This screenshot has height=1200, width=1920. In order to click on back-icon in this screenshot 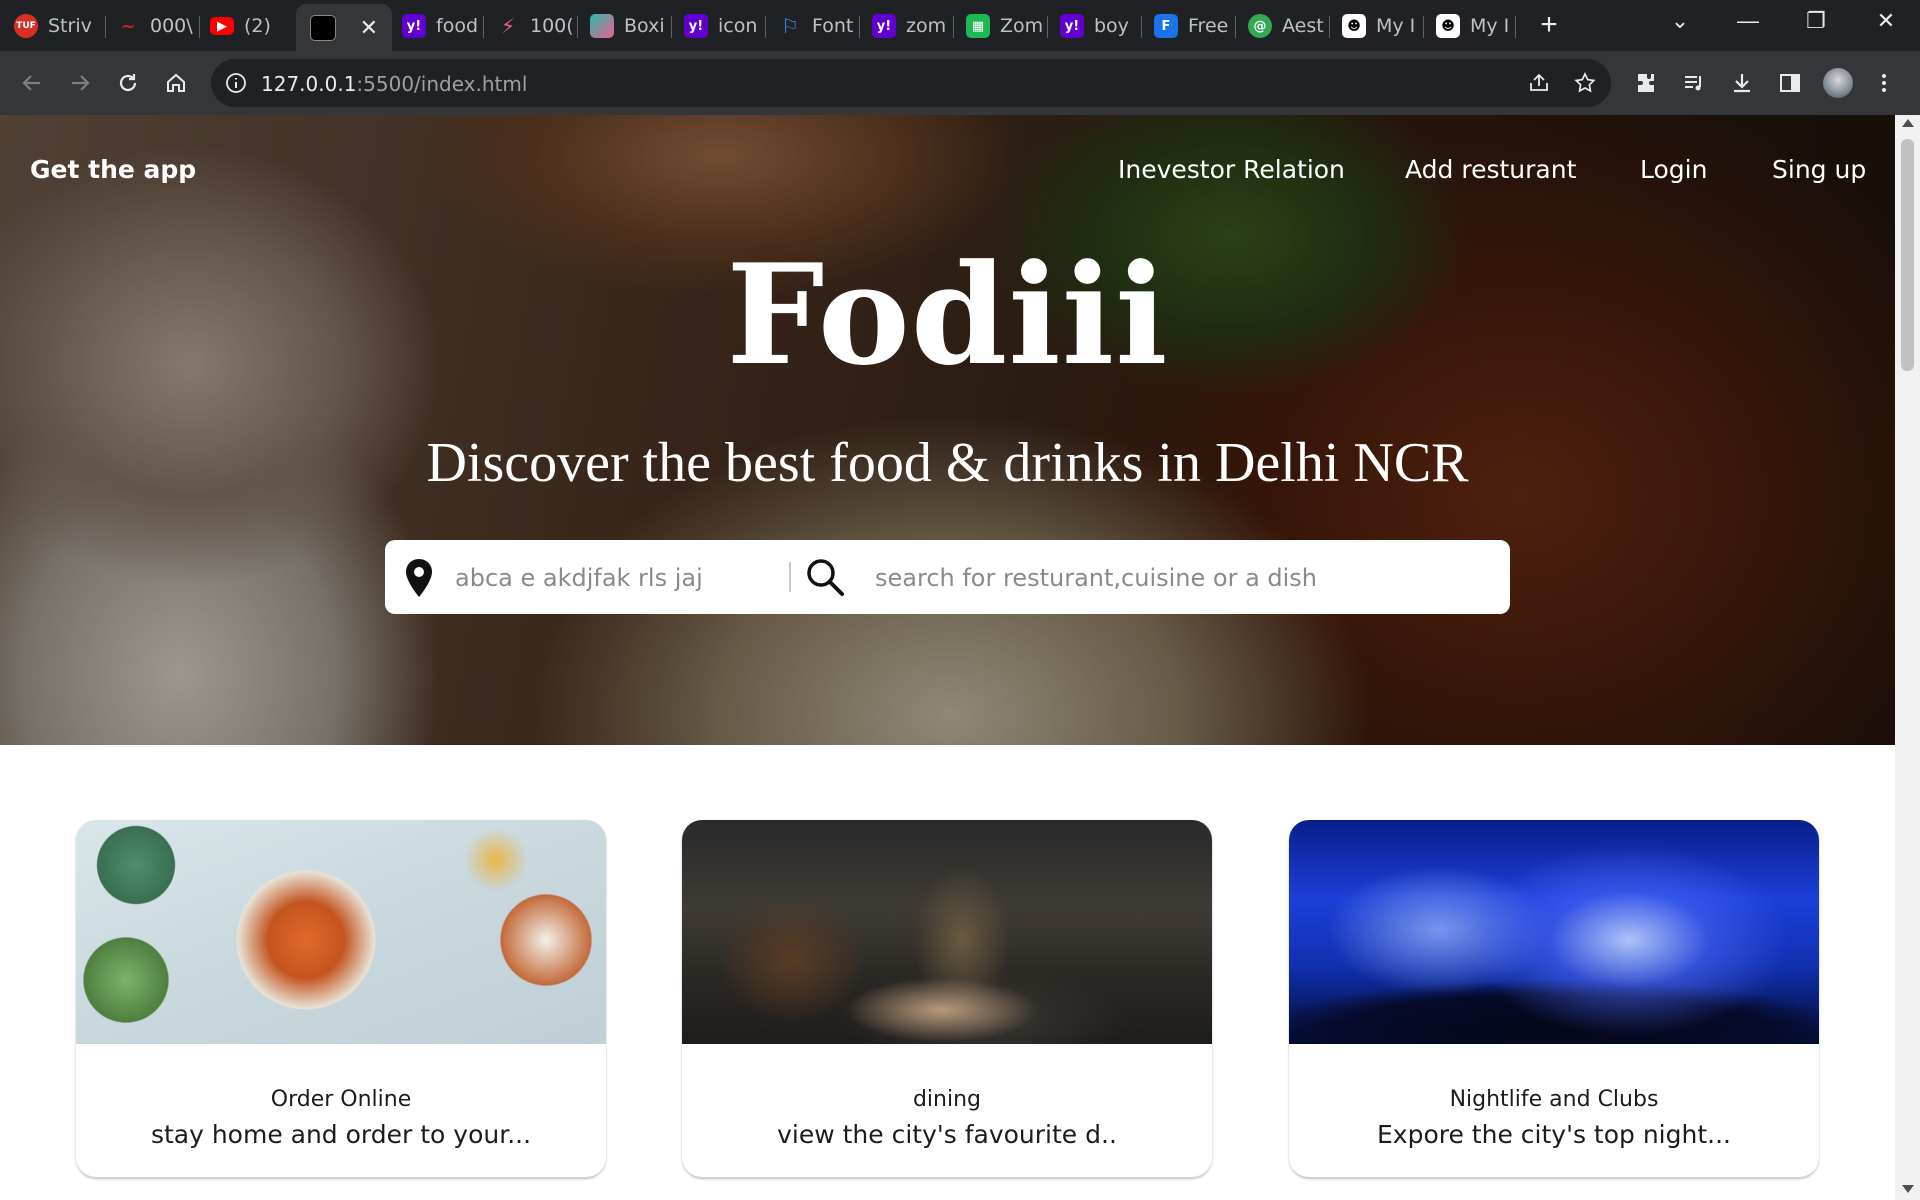, I will do `click(32, 83)`.